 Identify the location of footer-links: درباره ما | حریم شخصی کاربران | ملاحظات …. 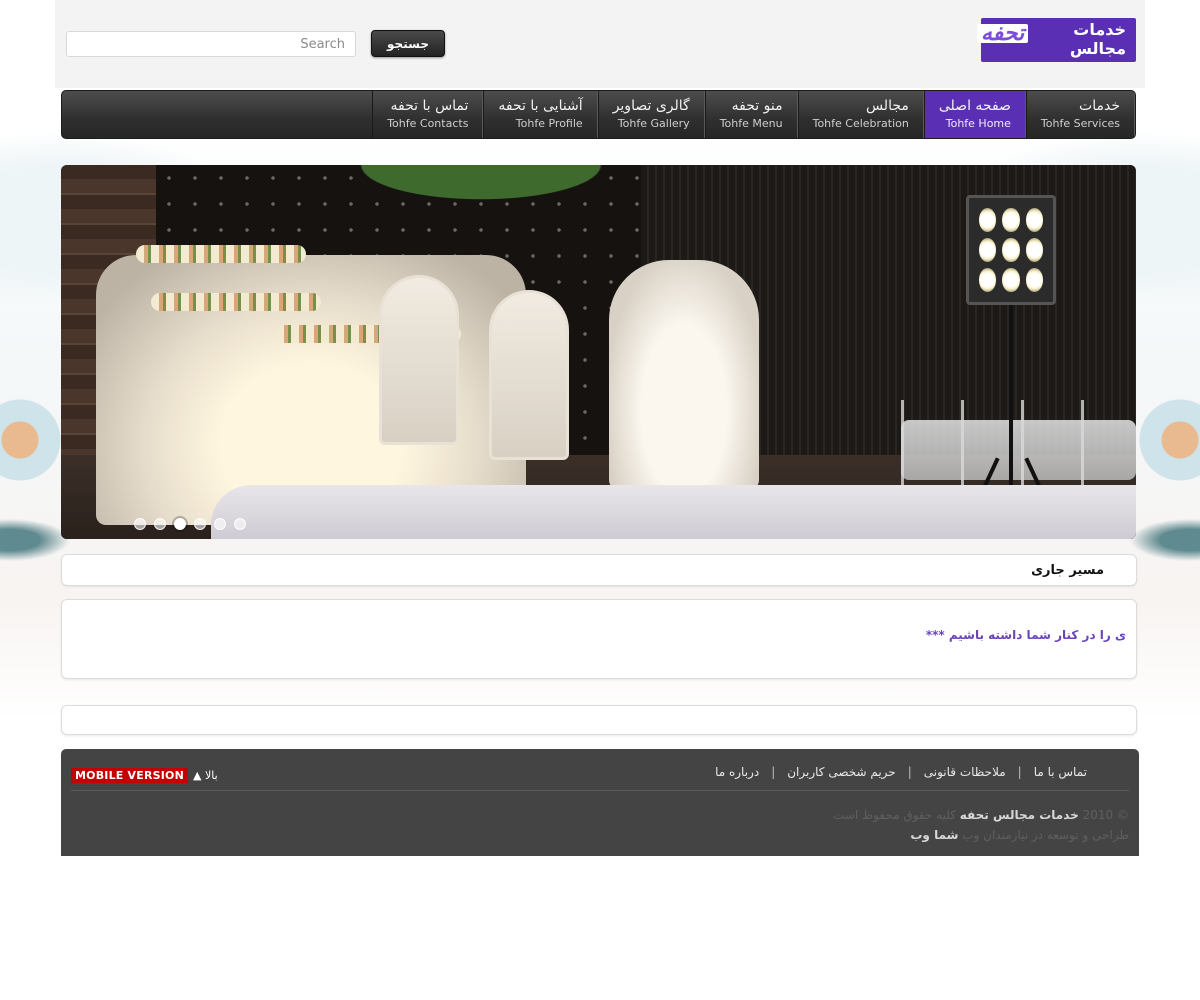
(901, 772).